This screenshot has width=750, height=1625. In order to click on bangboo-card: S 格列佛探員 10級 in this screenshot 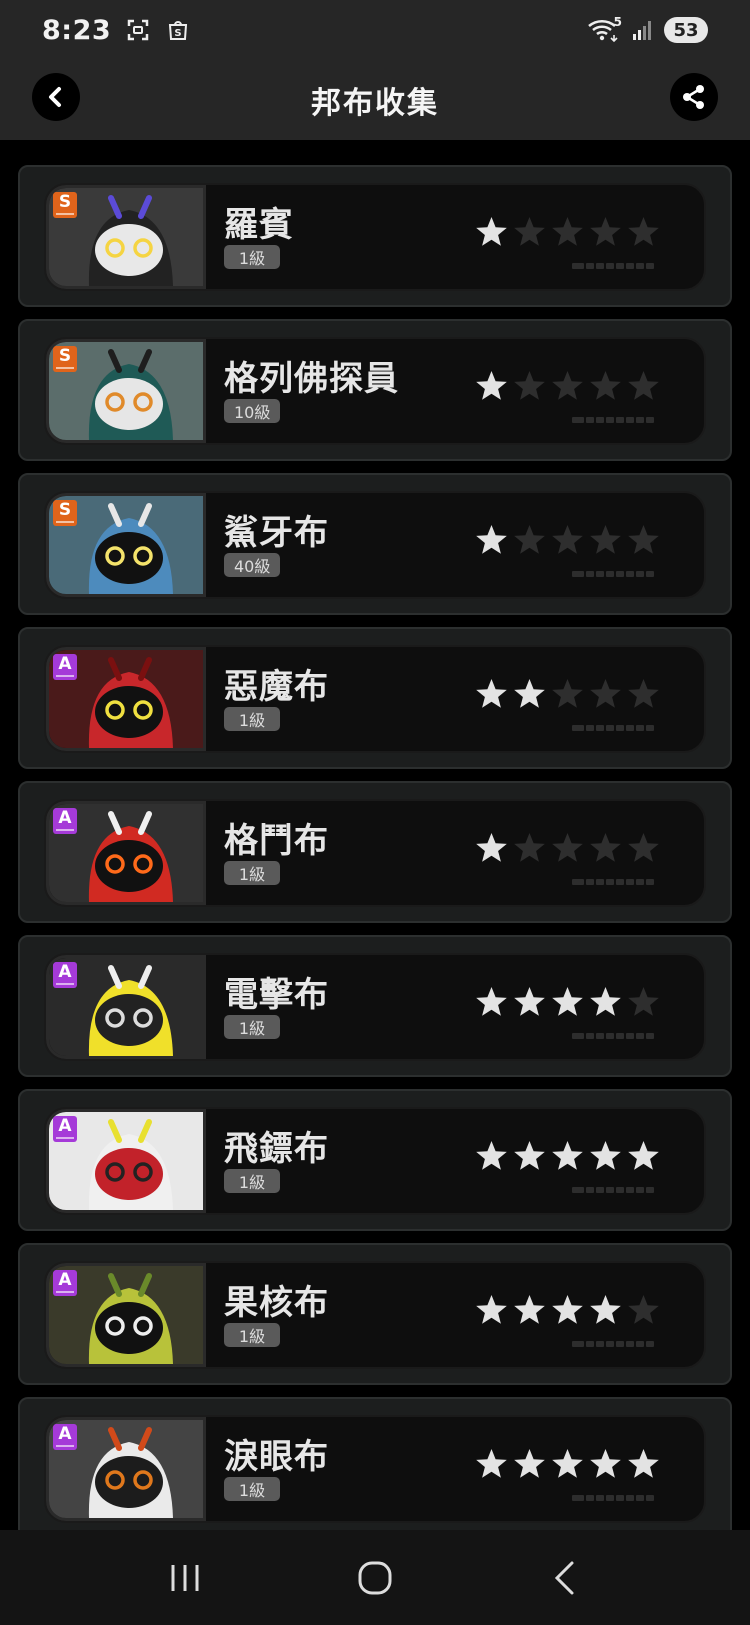, I will do `click(375, 390)`.